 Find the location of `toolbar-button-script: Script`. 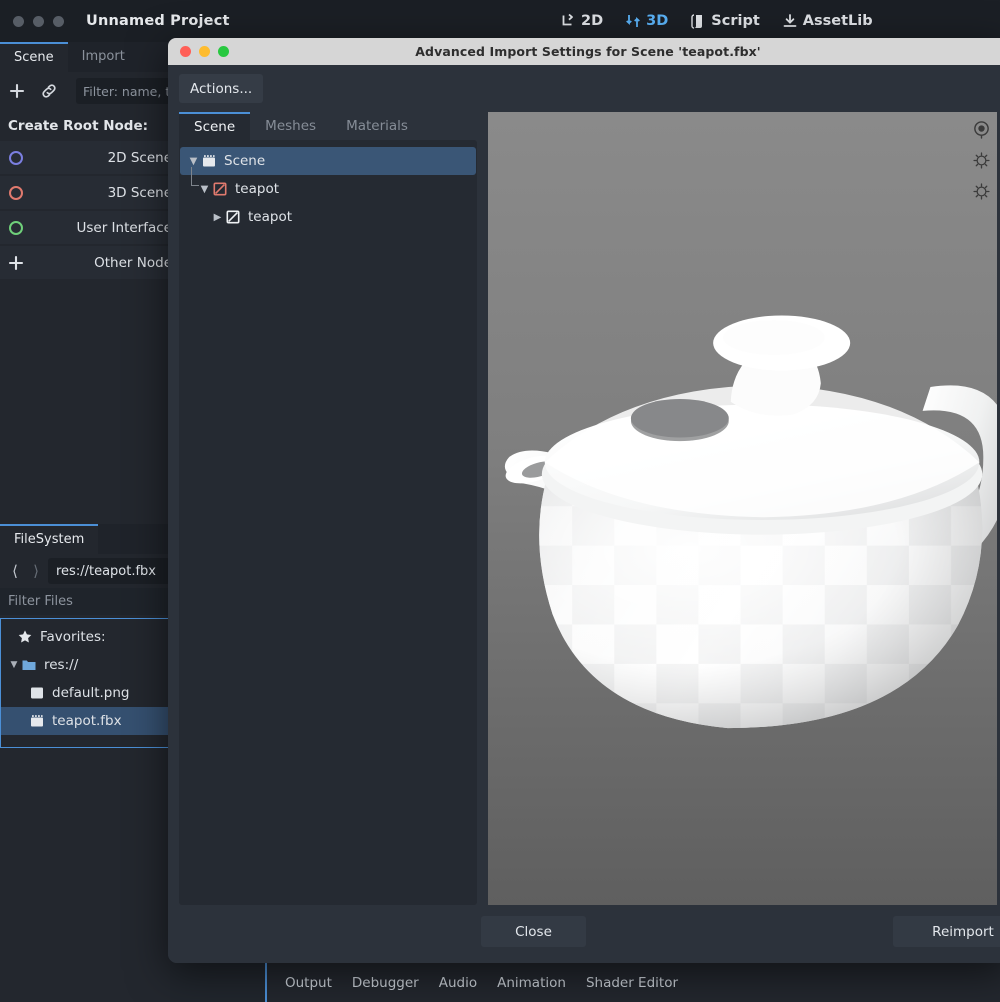

toolbar-button-script: Script is located at coordinates (725, 21).